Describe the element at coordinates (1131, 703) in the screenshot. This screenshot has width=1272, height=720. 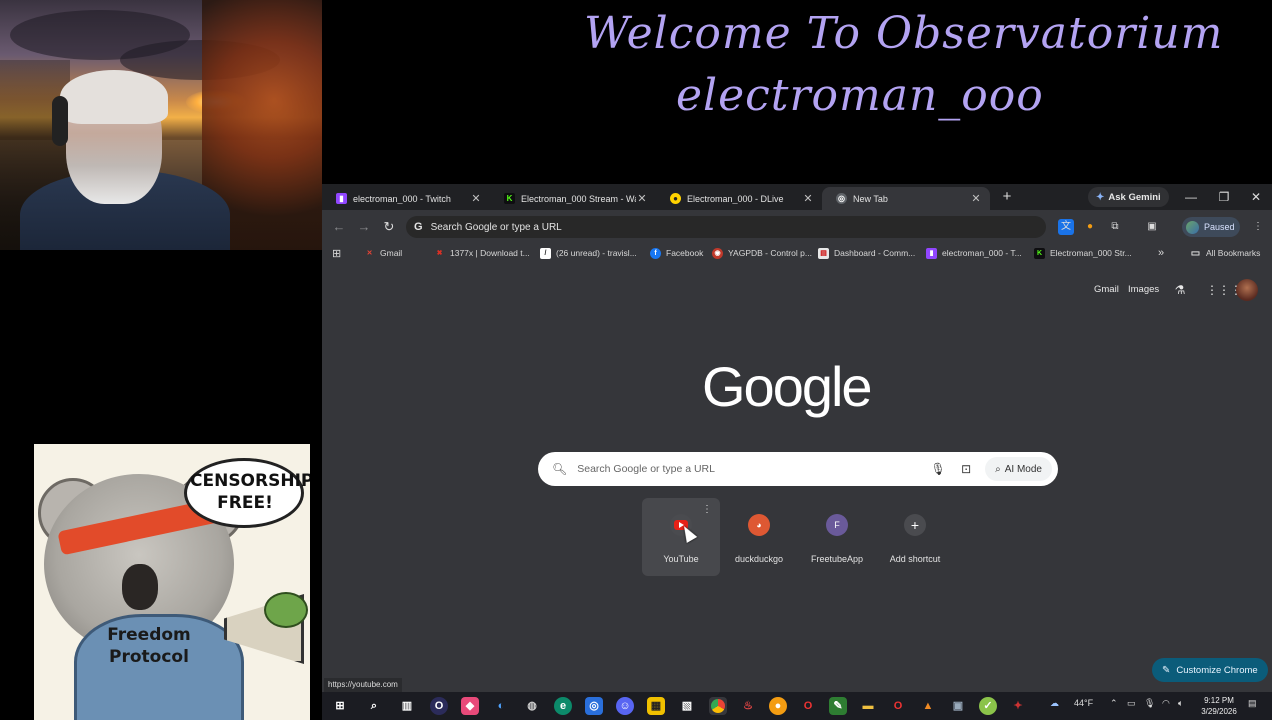
I see `tray-device-icon: ▭` at that location.